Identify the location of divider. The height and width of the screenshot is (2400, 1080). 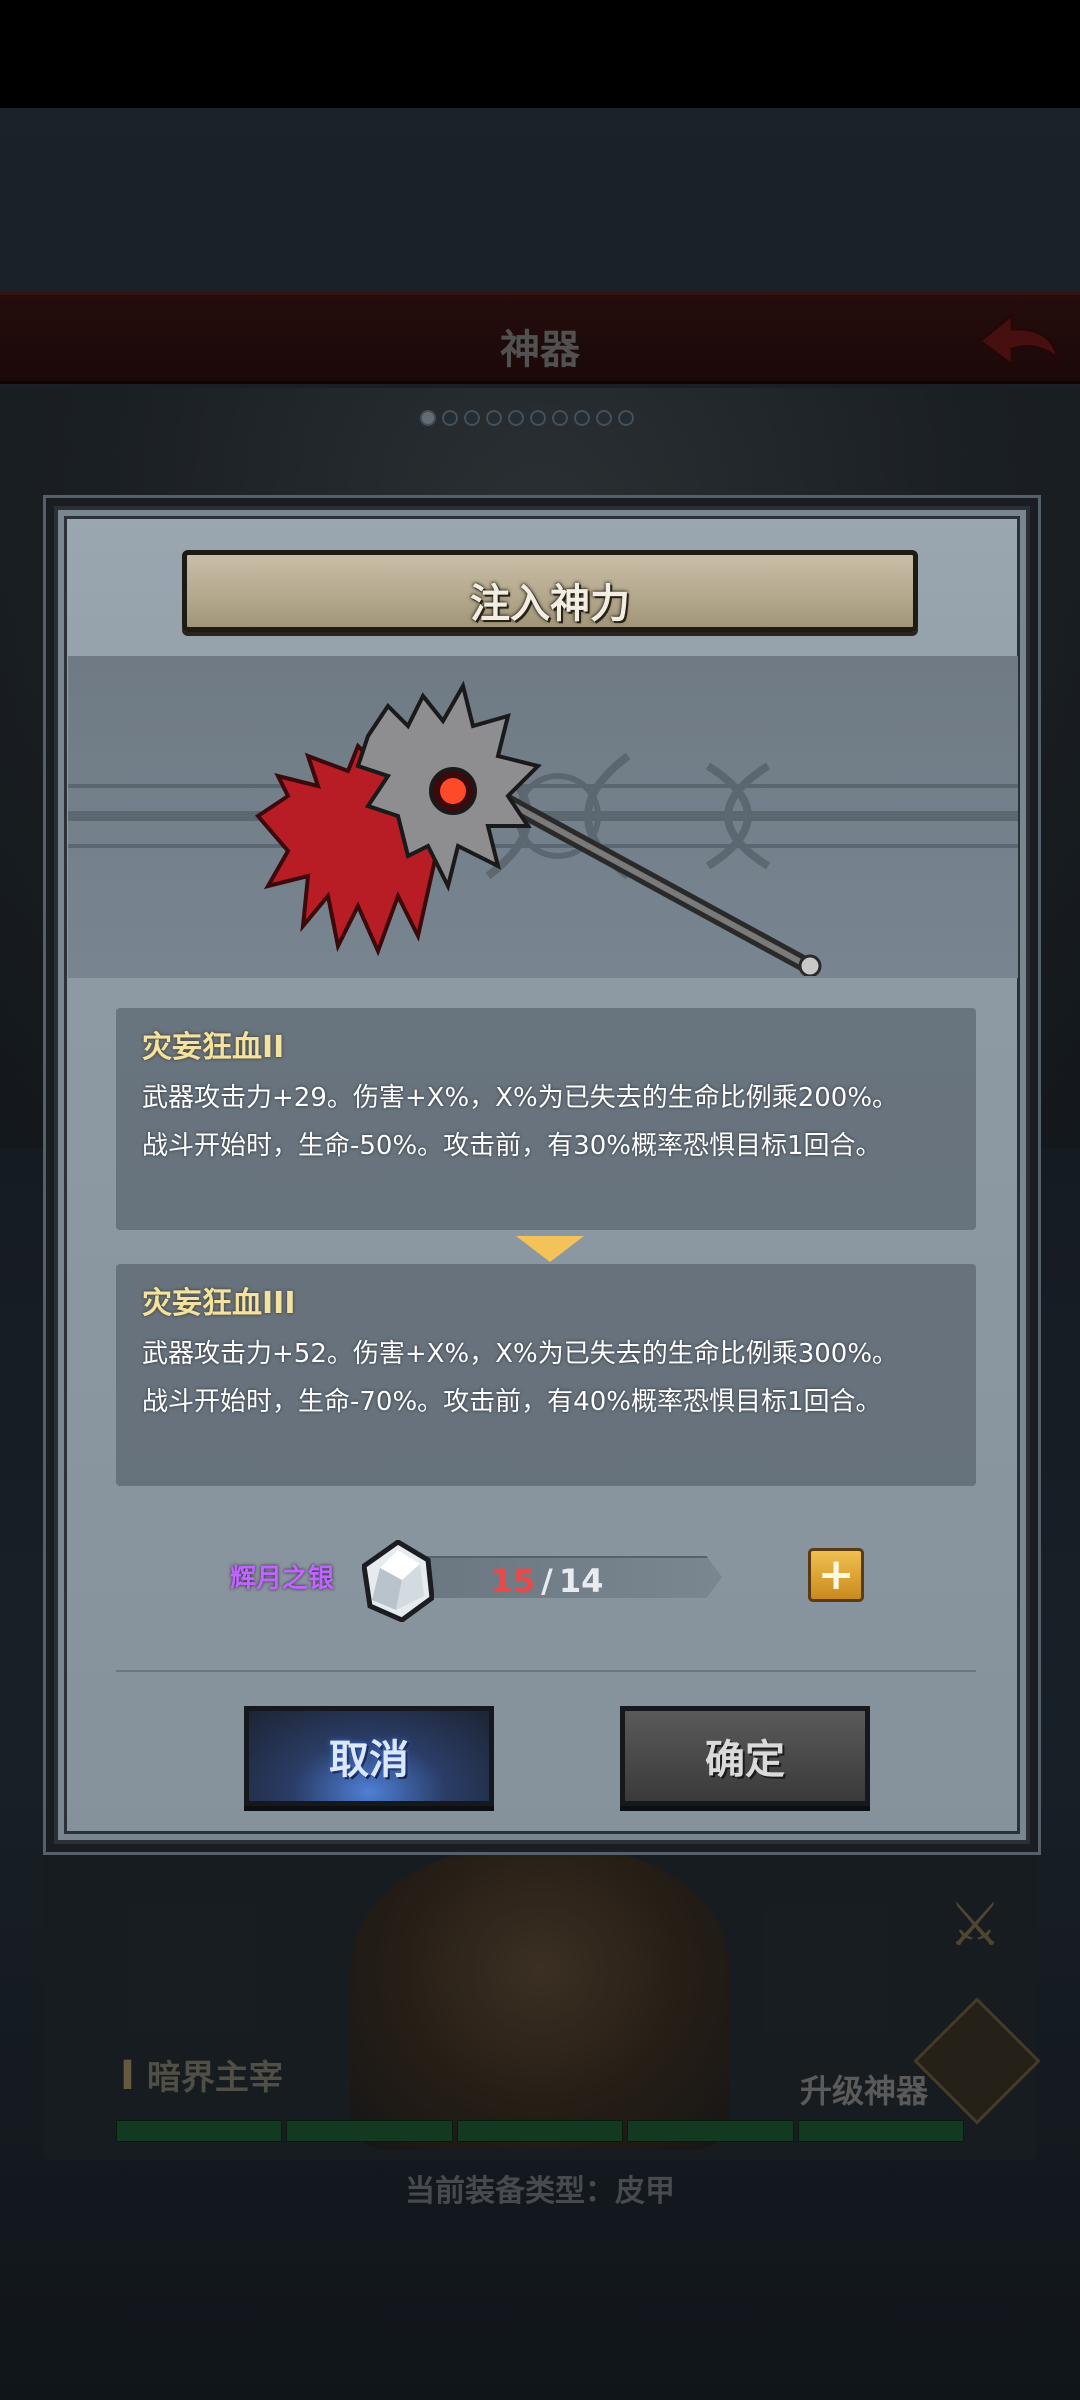
(546, 1671).